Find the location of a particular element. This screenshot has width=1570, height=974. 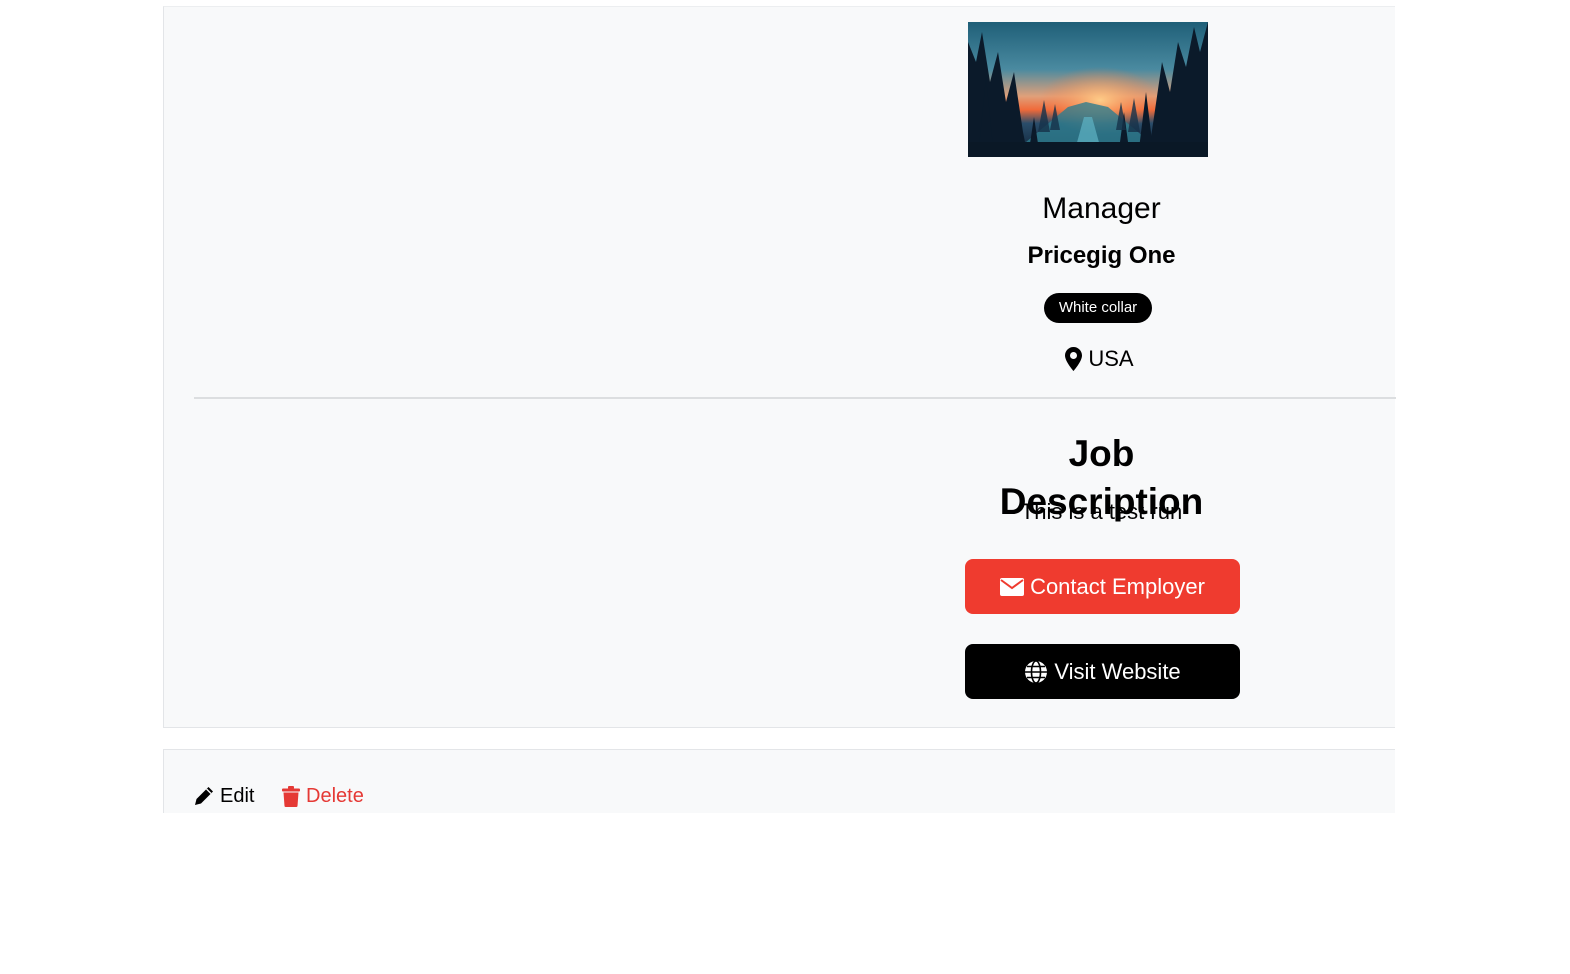

job-actions-bar: Edit Delete is located at coordinates (779, 781).